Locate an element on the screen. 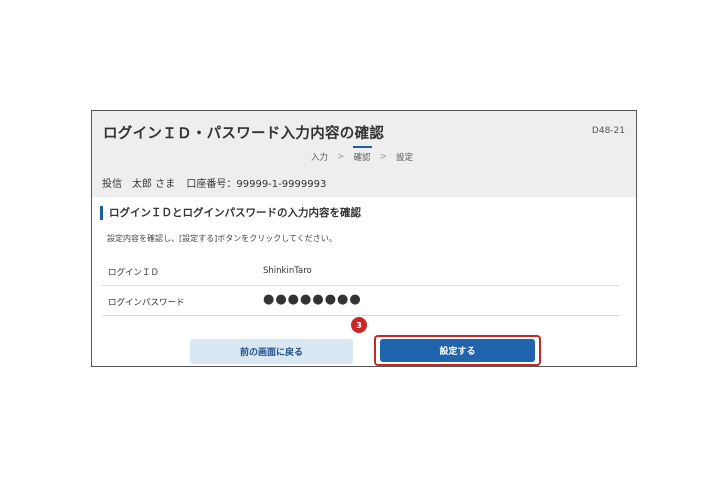 This screenshot has height=480, width=720. user-info: 投信 太郎 さま 口座番号：99999-1-9999993 is located at coordinates (218, 182).